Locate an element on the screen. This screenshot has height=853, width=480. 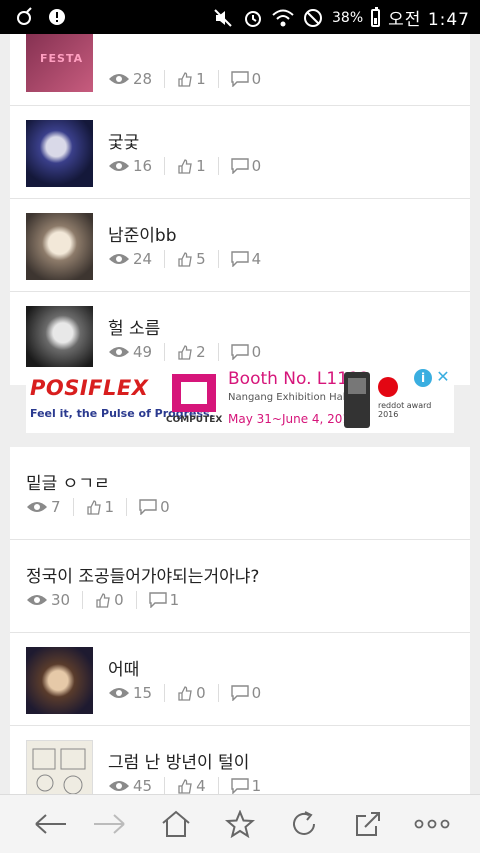
post-title: 어때 is located at coordinates (123, 667).